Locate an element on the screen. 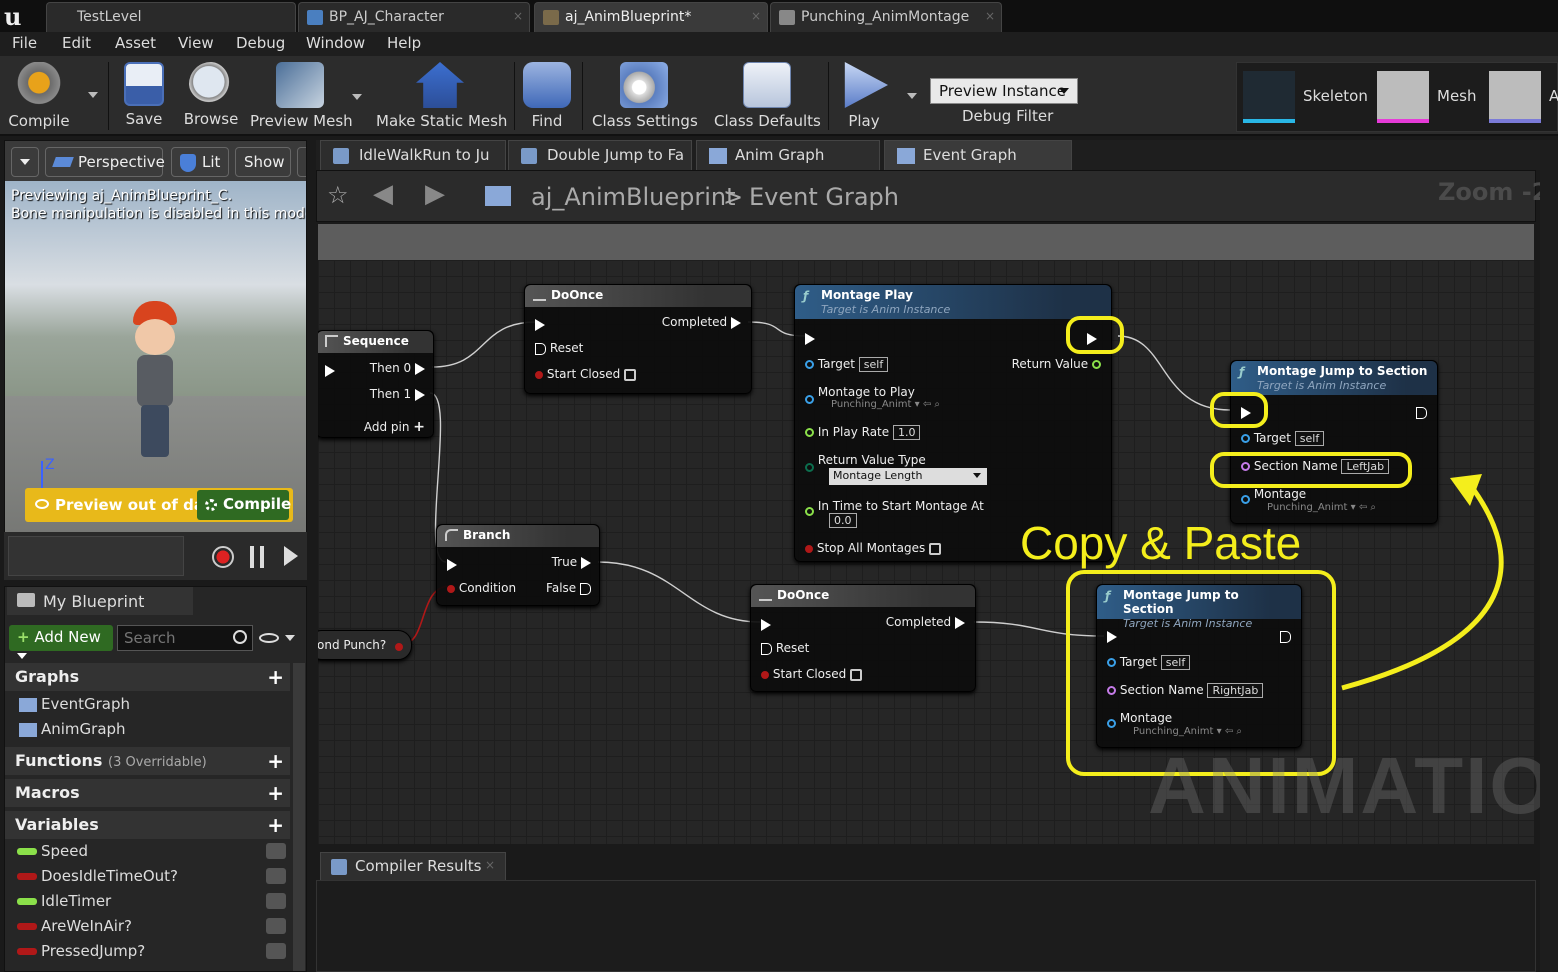 This screenshot has height=972, width=1558. viewport-compile-button: Compile is located at coordinates (244, 505).